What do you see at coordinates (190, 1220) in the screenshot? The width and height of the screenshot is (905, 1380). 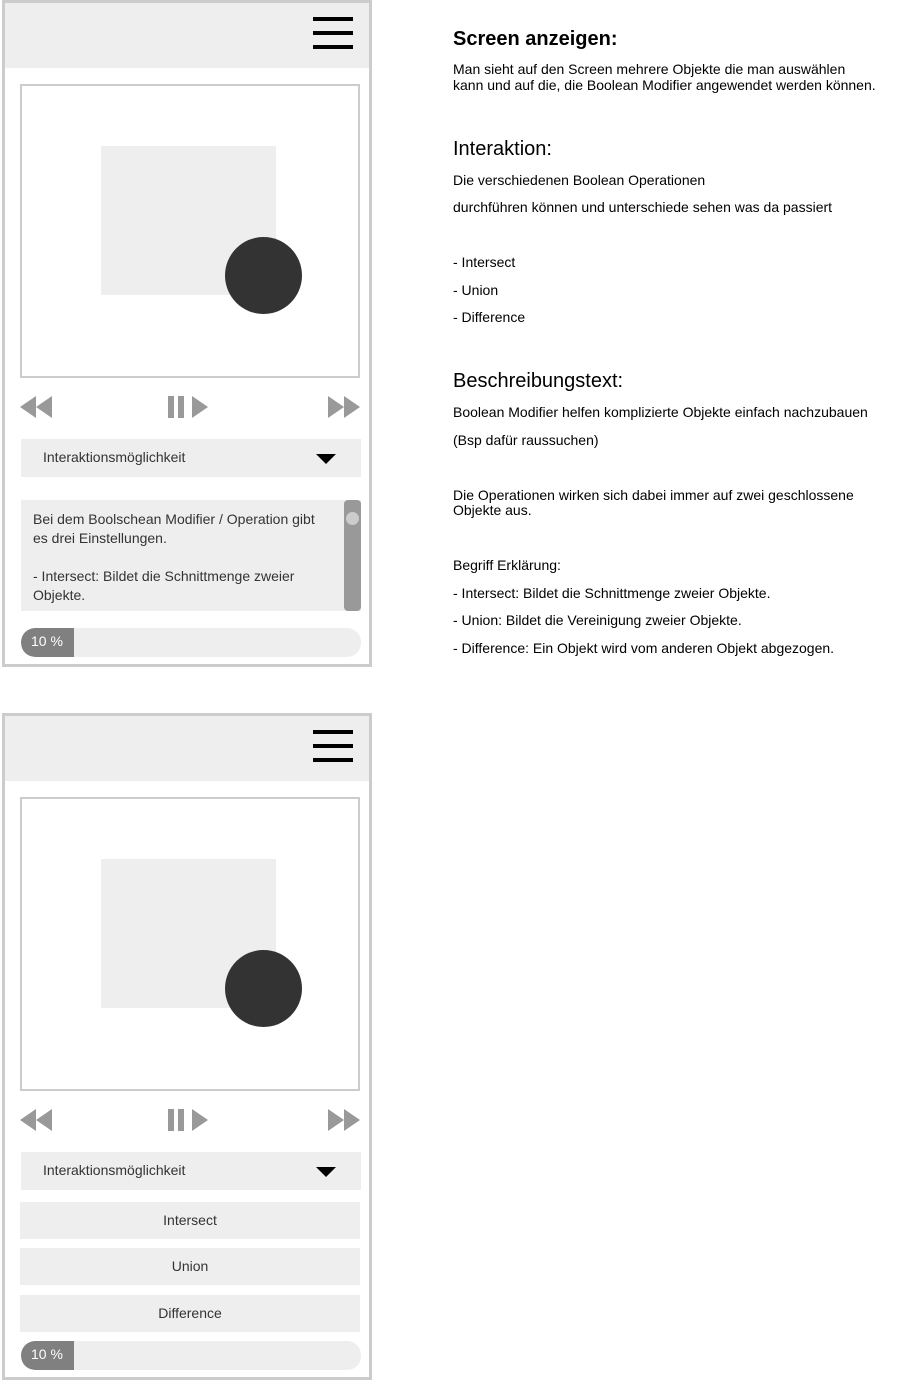 I see `option-intersect-button: Intersect` at bounding box center [190, 1220].